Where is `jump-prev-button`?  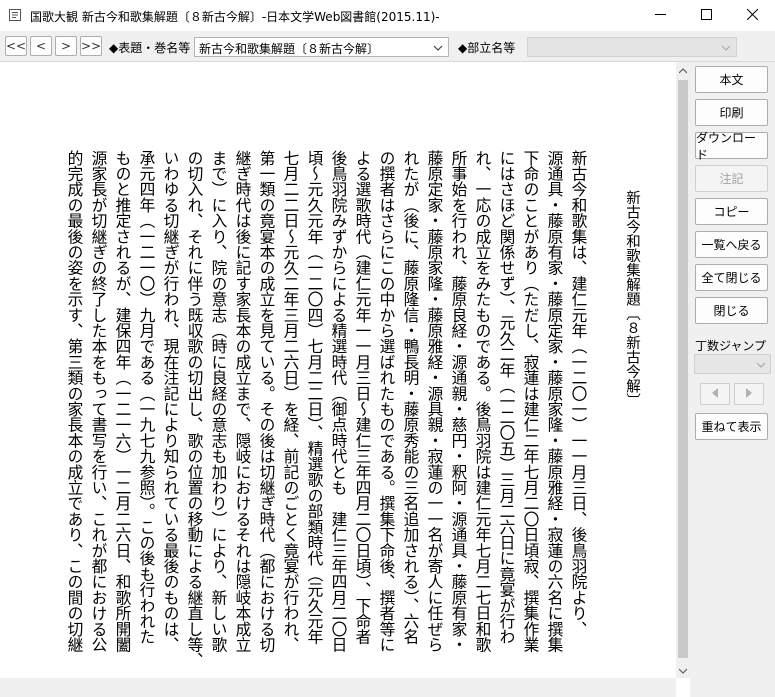 jump-prev-button is located at coordinates (715, 394).